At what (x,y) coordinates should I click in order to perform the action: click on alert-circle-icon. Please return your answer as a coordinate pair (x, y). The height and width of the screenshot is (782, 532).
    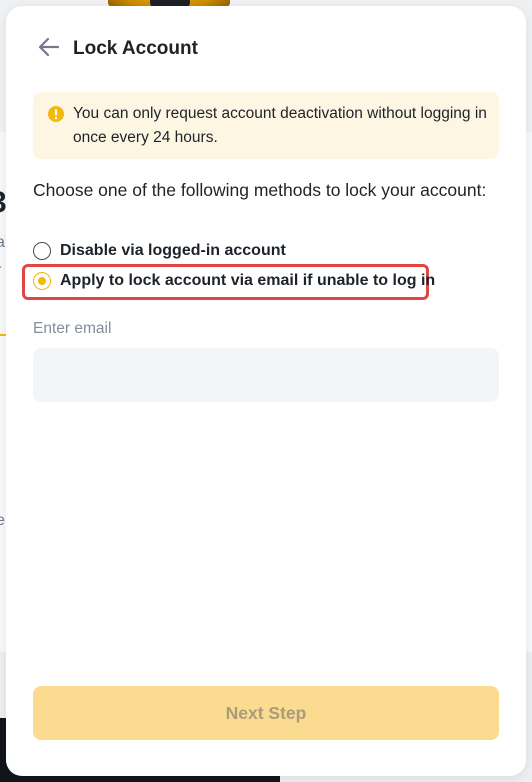
    Looking at the image, I should click on (56, 114).